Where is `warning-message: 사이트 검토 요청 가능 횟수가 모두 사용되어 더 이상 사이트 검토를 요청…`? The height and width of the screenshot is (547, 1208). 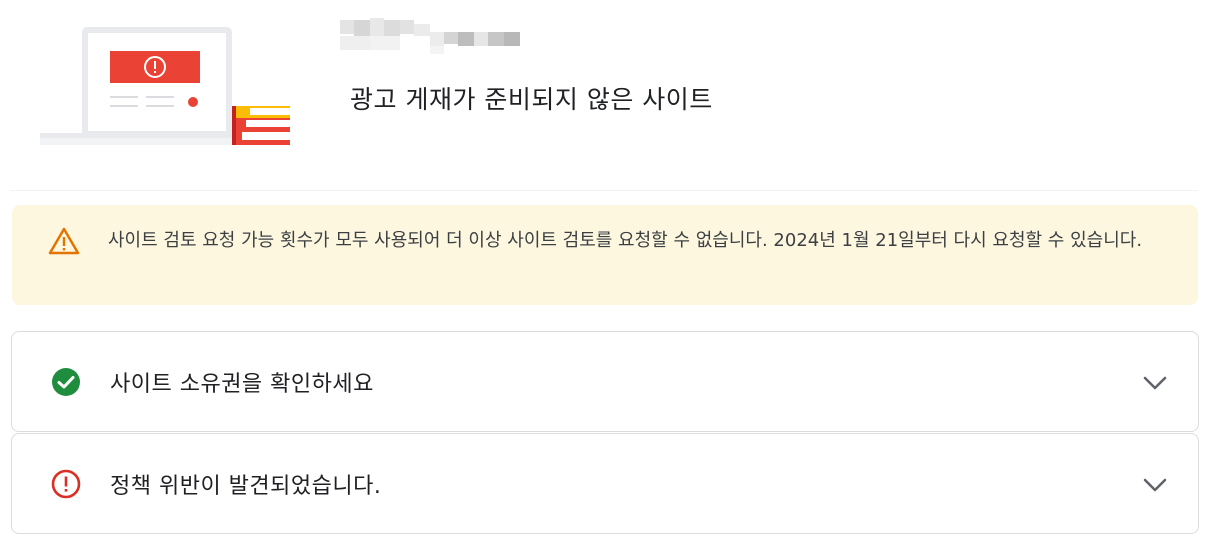 warning-message: 사이트 검토 요청 가능 횟수가 모두 사용되어 더 이상 사이트 검토를 요청… is located at coordinates (625, 240).